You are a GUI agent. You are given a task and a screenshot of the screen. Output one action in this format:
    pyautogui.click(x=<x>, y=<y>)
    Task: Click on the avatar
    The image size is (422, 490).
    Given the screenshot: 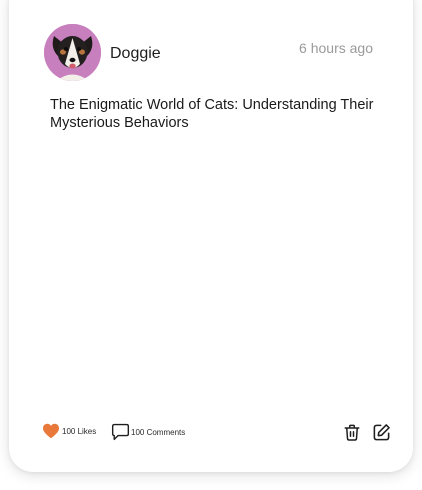 What is the action you would take?
    pyautogui.click(x=72, y=52)
    